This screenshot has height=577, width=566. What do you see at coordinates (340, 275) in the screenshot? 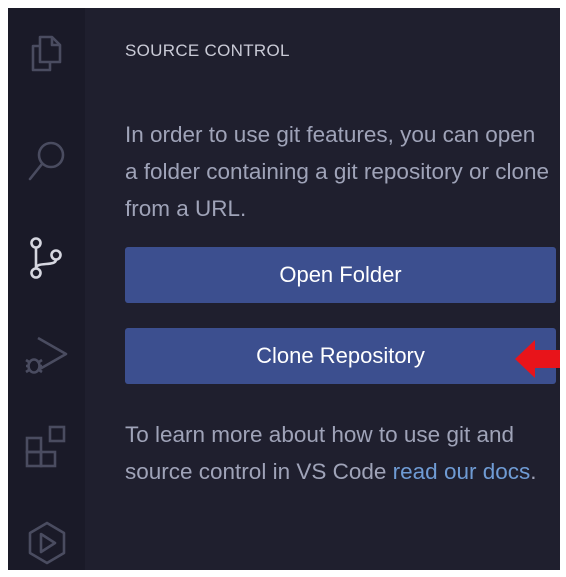
I see `open-folder-button: Open Folder` at bounding box center [340, 275].